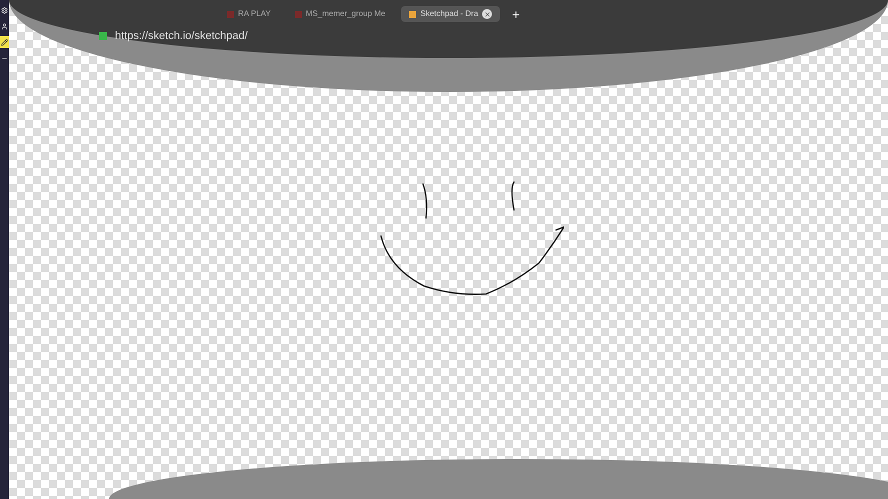 This screenshot has width=888, height=499. Describe the element at coordinates (487, 14) in the screenshot. I see `close-icon` at that location.